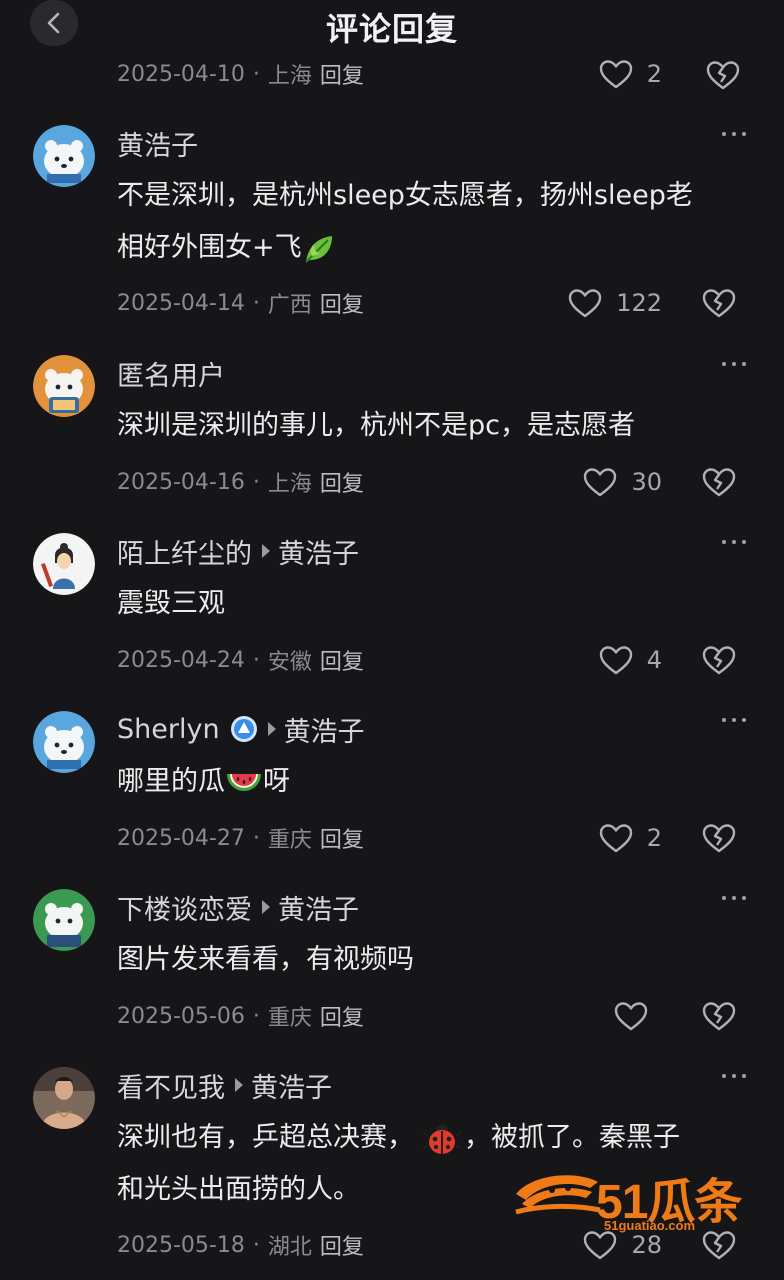 This screenshot has width=784, height=1280. Describe the element at coordinates (171, 781) in the screenshot. I see `comment-line: 哪里的瓜` at that location.